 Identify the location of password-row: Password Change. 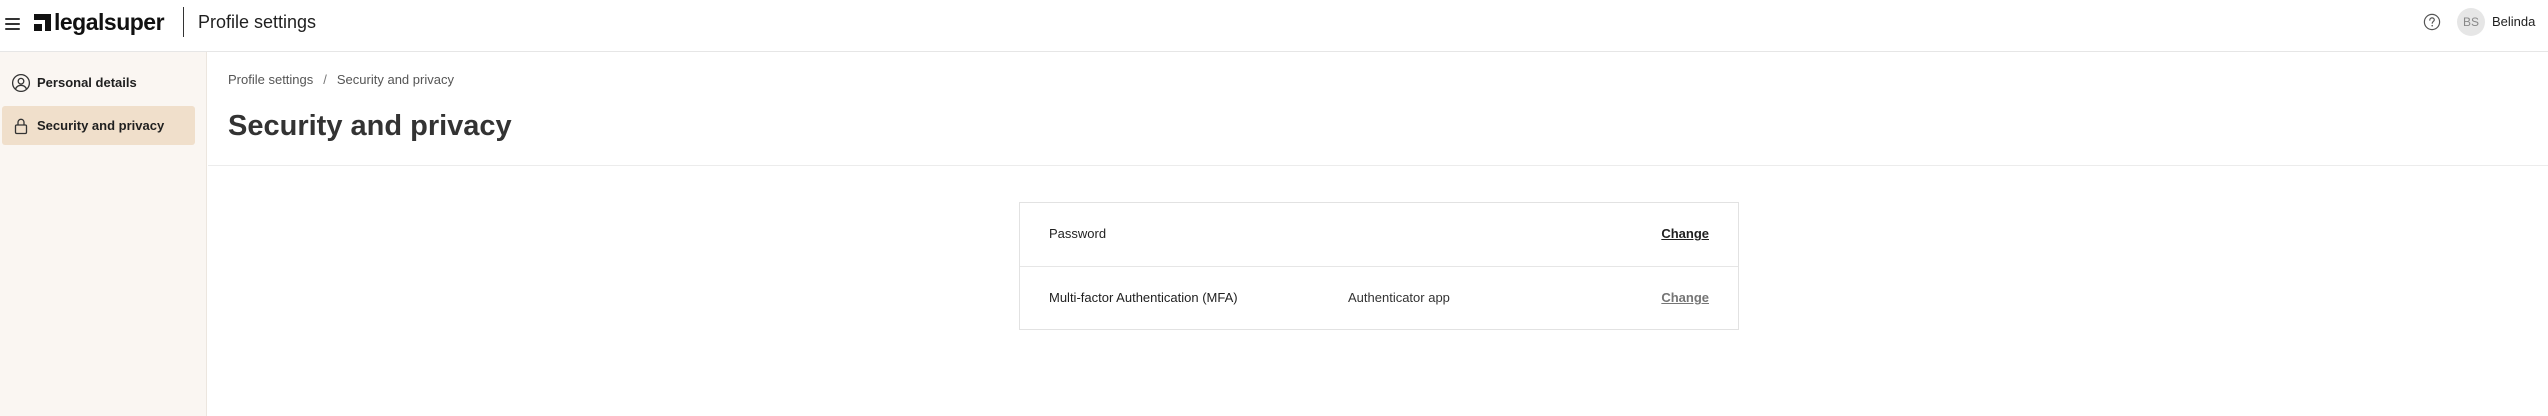
(1379, 234).